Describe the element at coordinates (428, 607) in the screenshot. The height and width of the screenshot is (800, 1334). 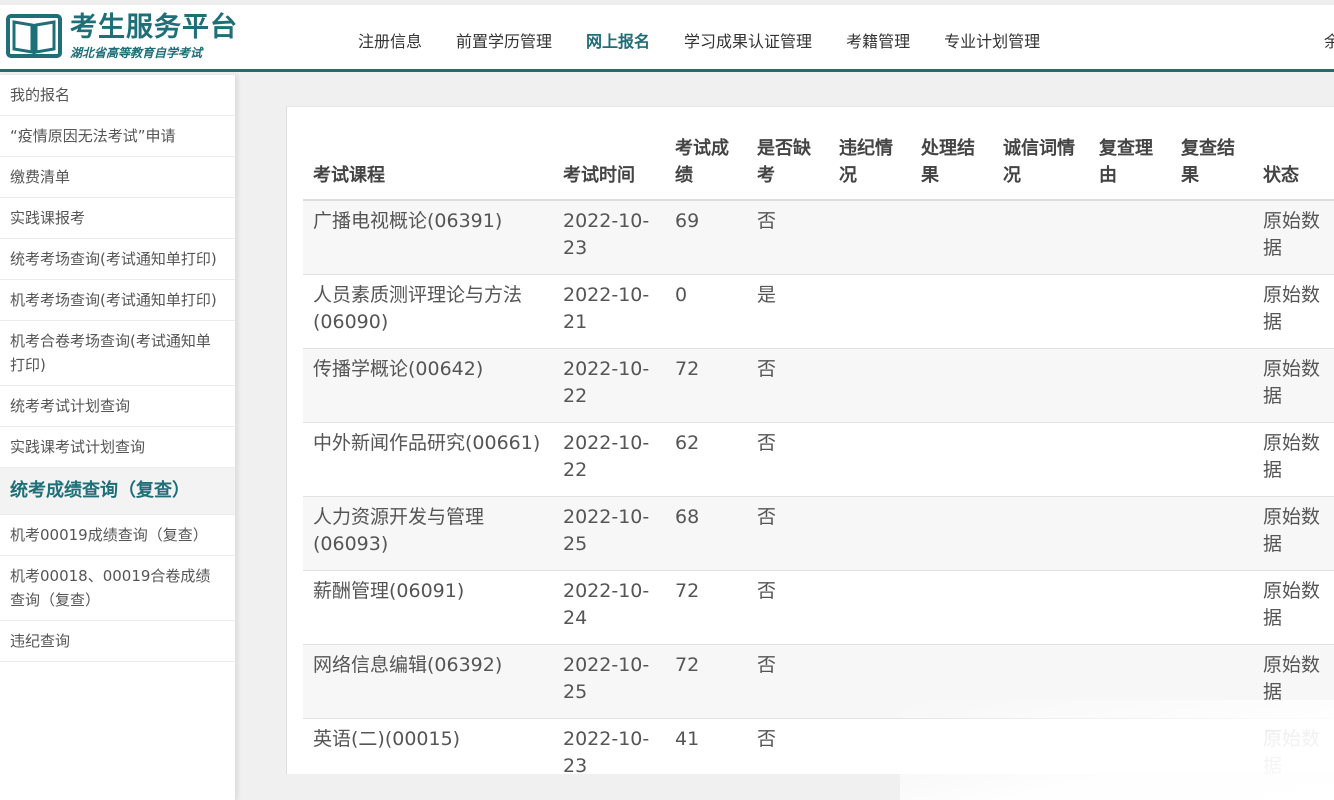
I see `table-cell: 薪酬管理(06091)` at that location.